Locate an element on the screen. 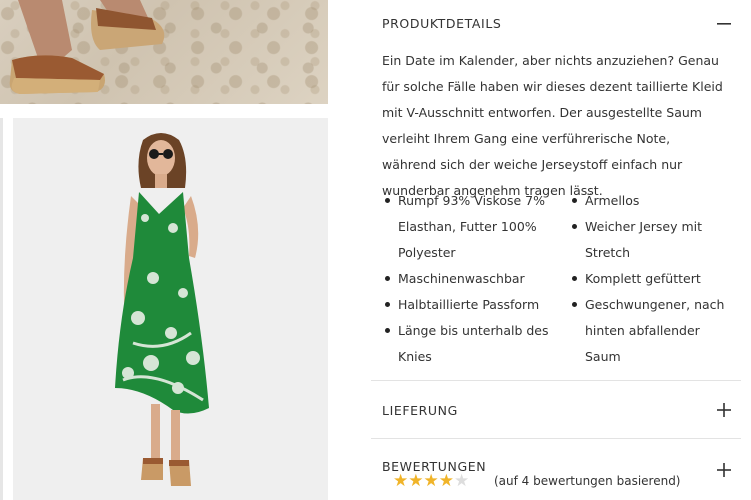 The height and width of the screenshot is (500, 751). sandals-illustration is located at coordinates (87, 47).